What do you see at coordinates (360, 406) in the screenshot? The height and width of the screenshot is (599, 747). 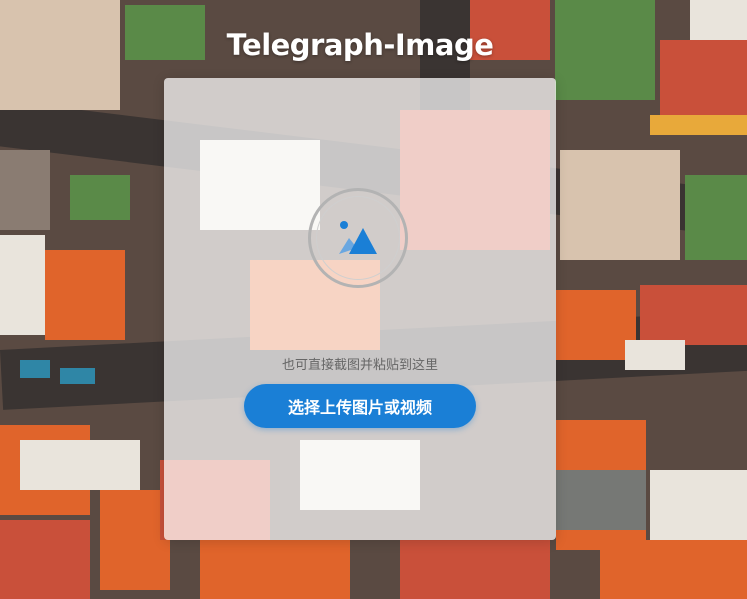 I see `select-file-button: 选择上传图片或视频` at bounding box center [360, 406].